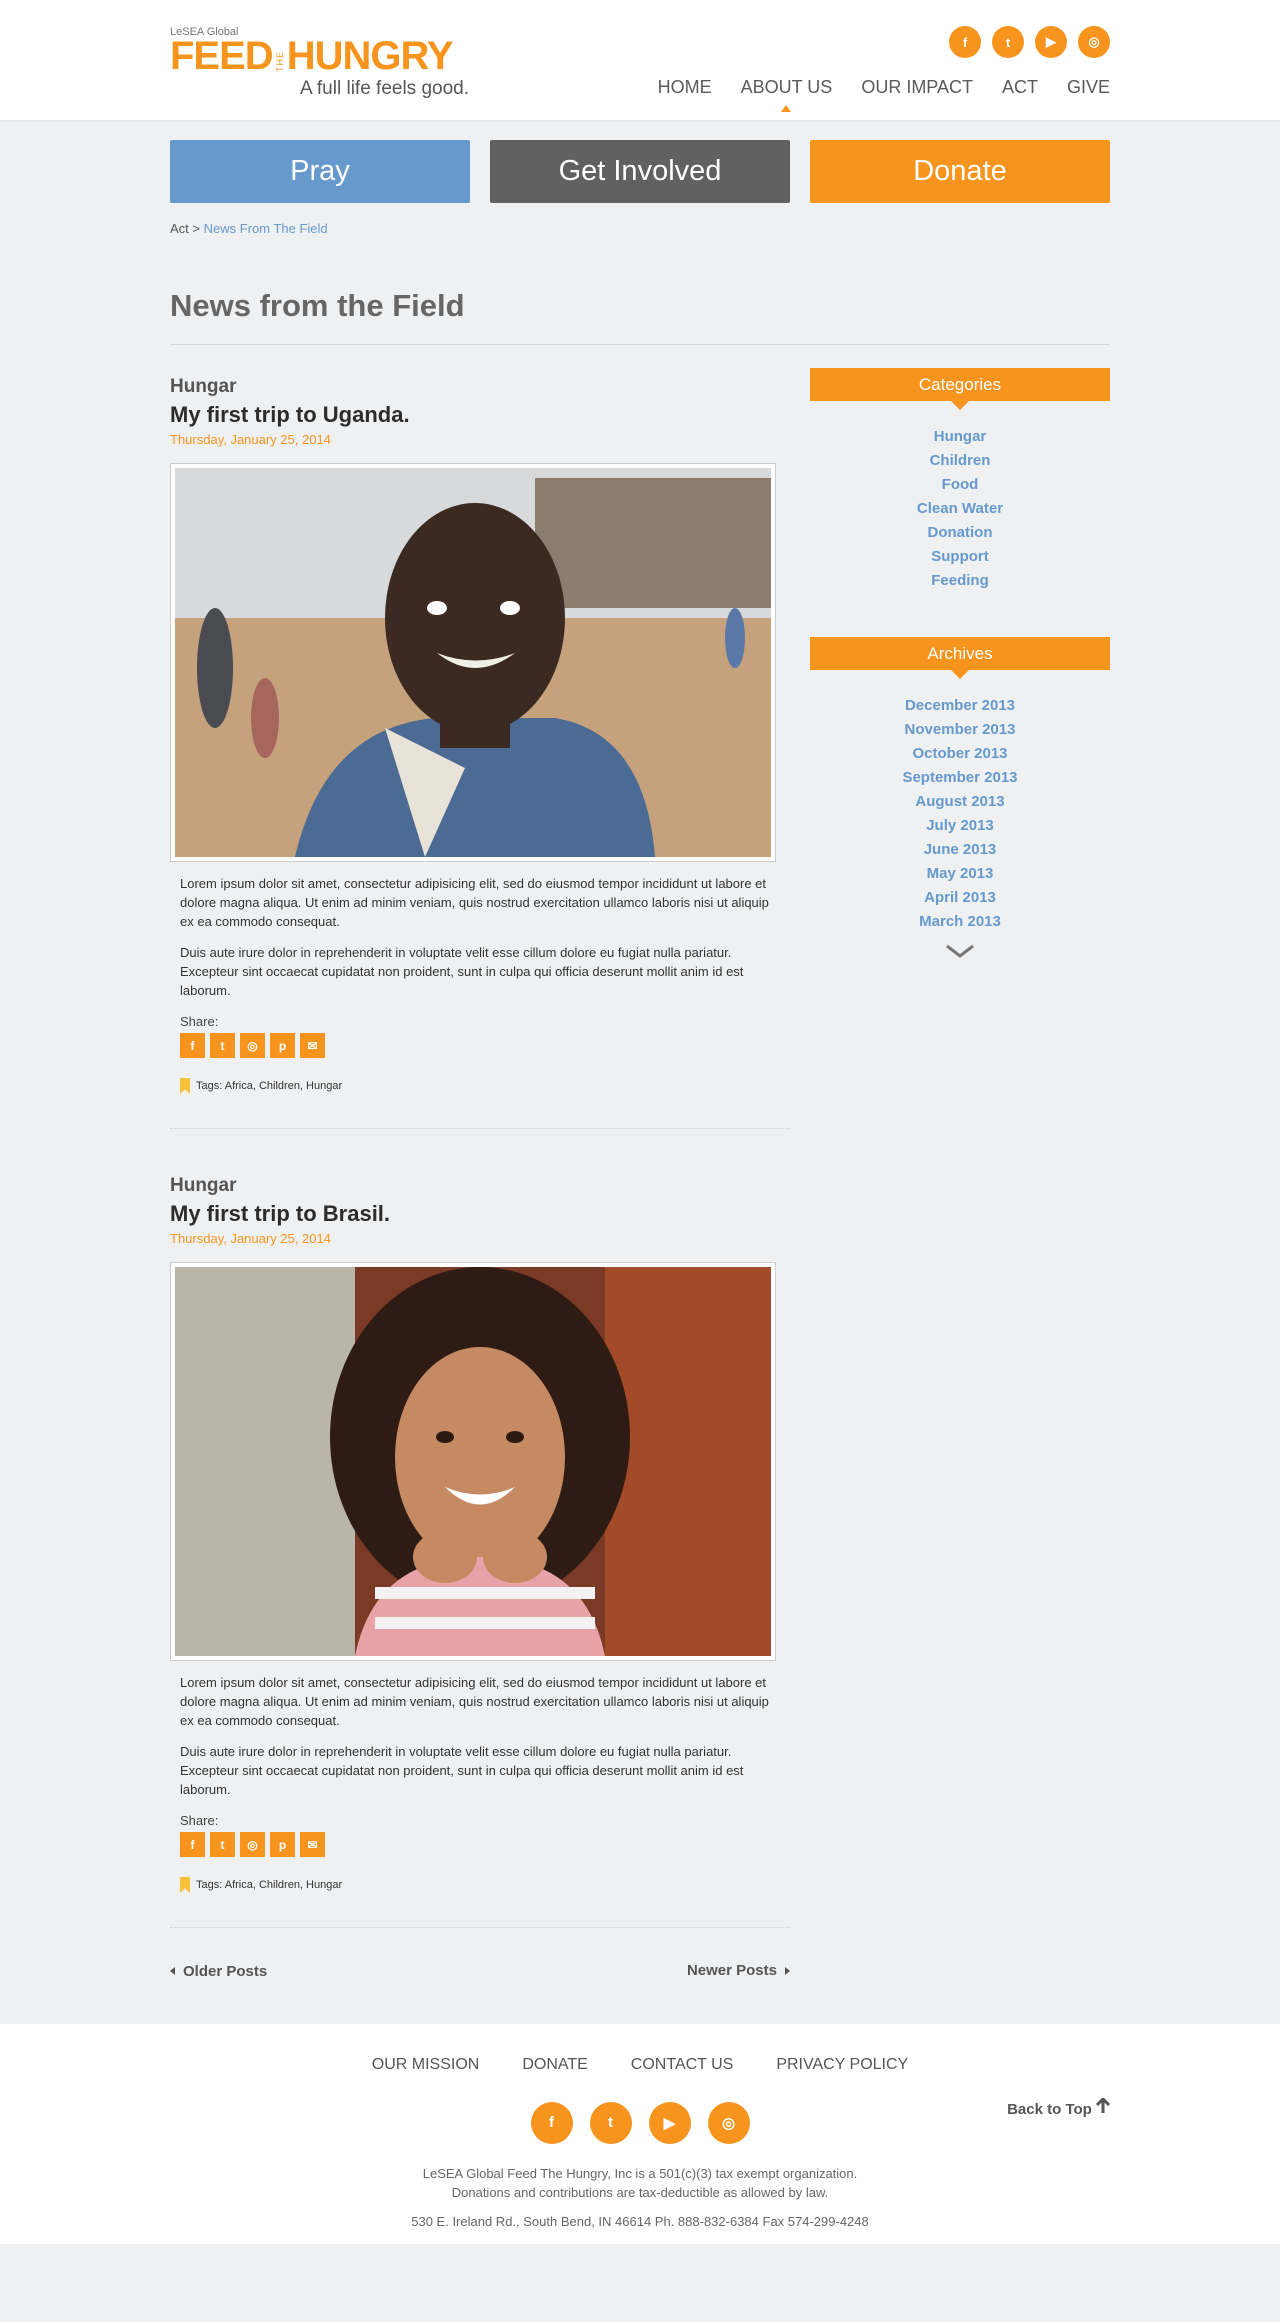 Image resolution: width=1280 pixels, height=2322 pixels. I want to click on logo-wordmark: FEED THE HUNGRY, so click(312, 56).